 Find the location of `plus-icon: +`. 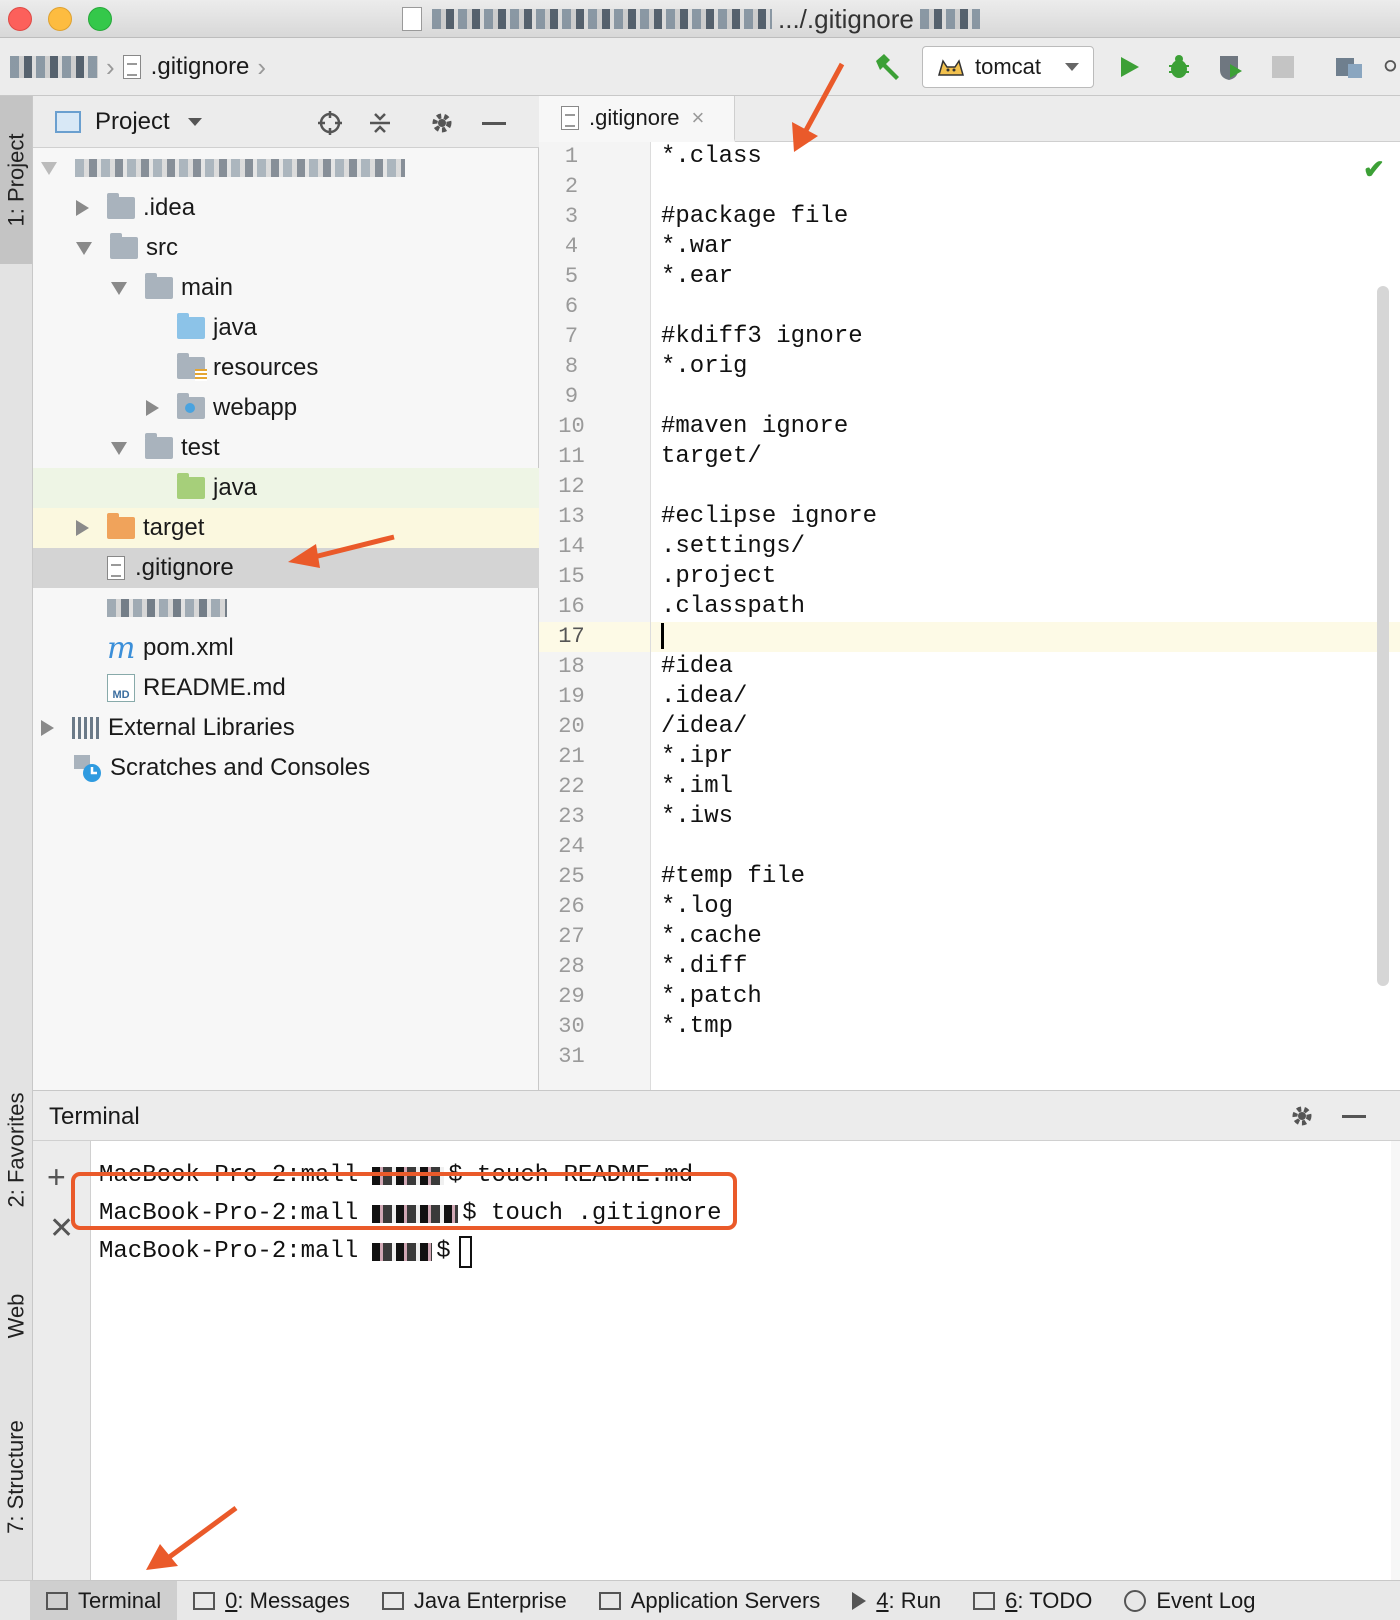

plus-icon: + is located at coordinates (56, 1177).